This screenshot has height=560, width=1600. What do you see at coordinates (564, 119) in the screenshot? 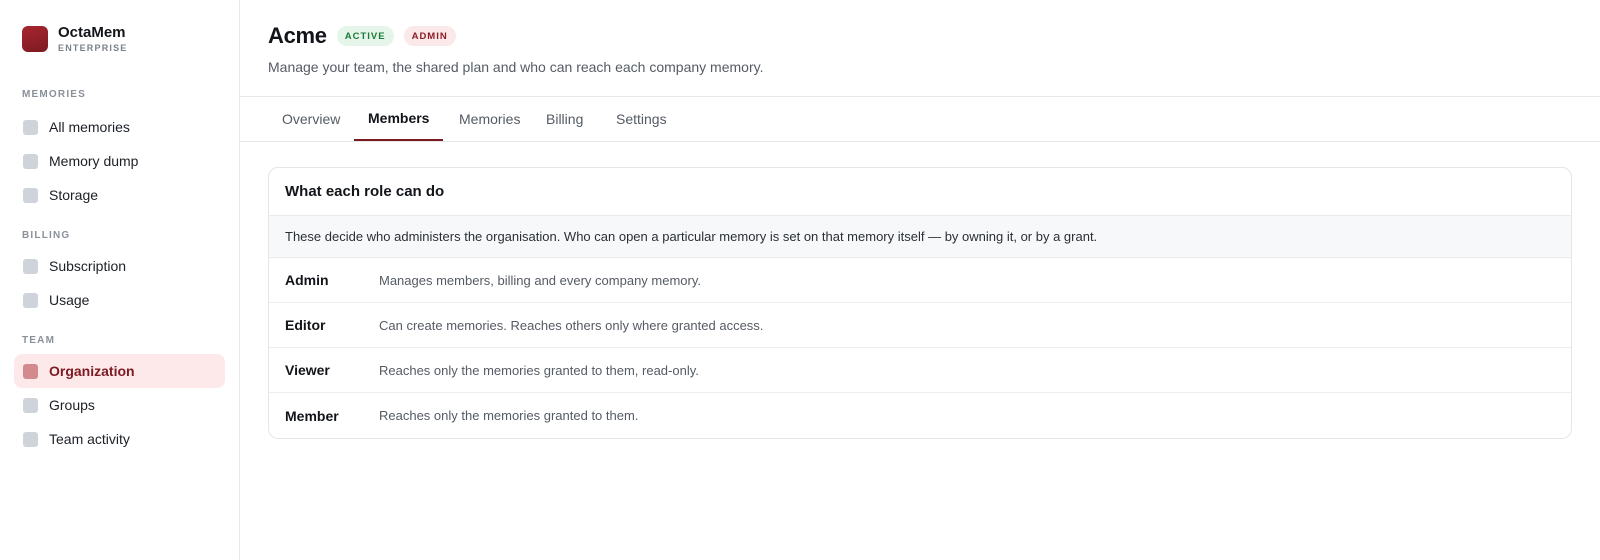
I see `tab-billing: Billing` at bounding box center [564, 119].